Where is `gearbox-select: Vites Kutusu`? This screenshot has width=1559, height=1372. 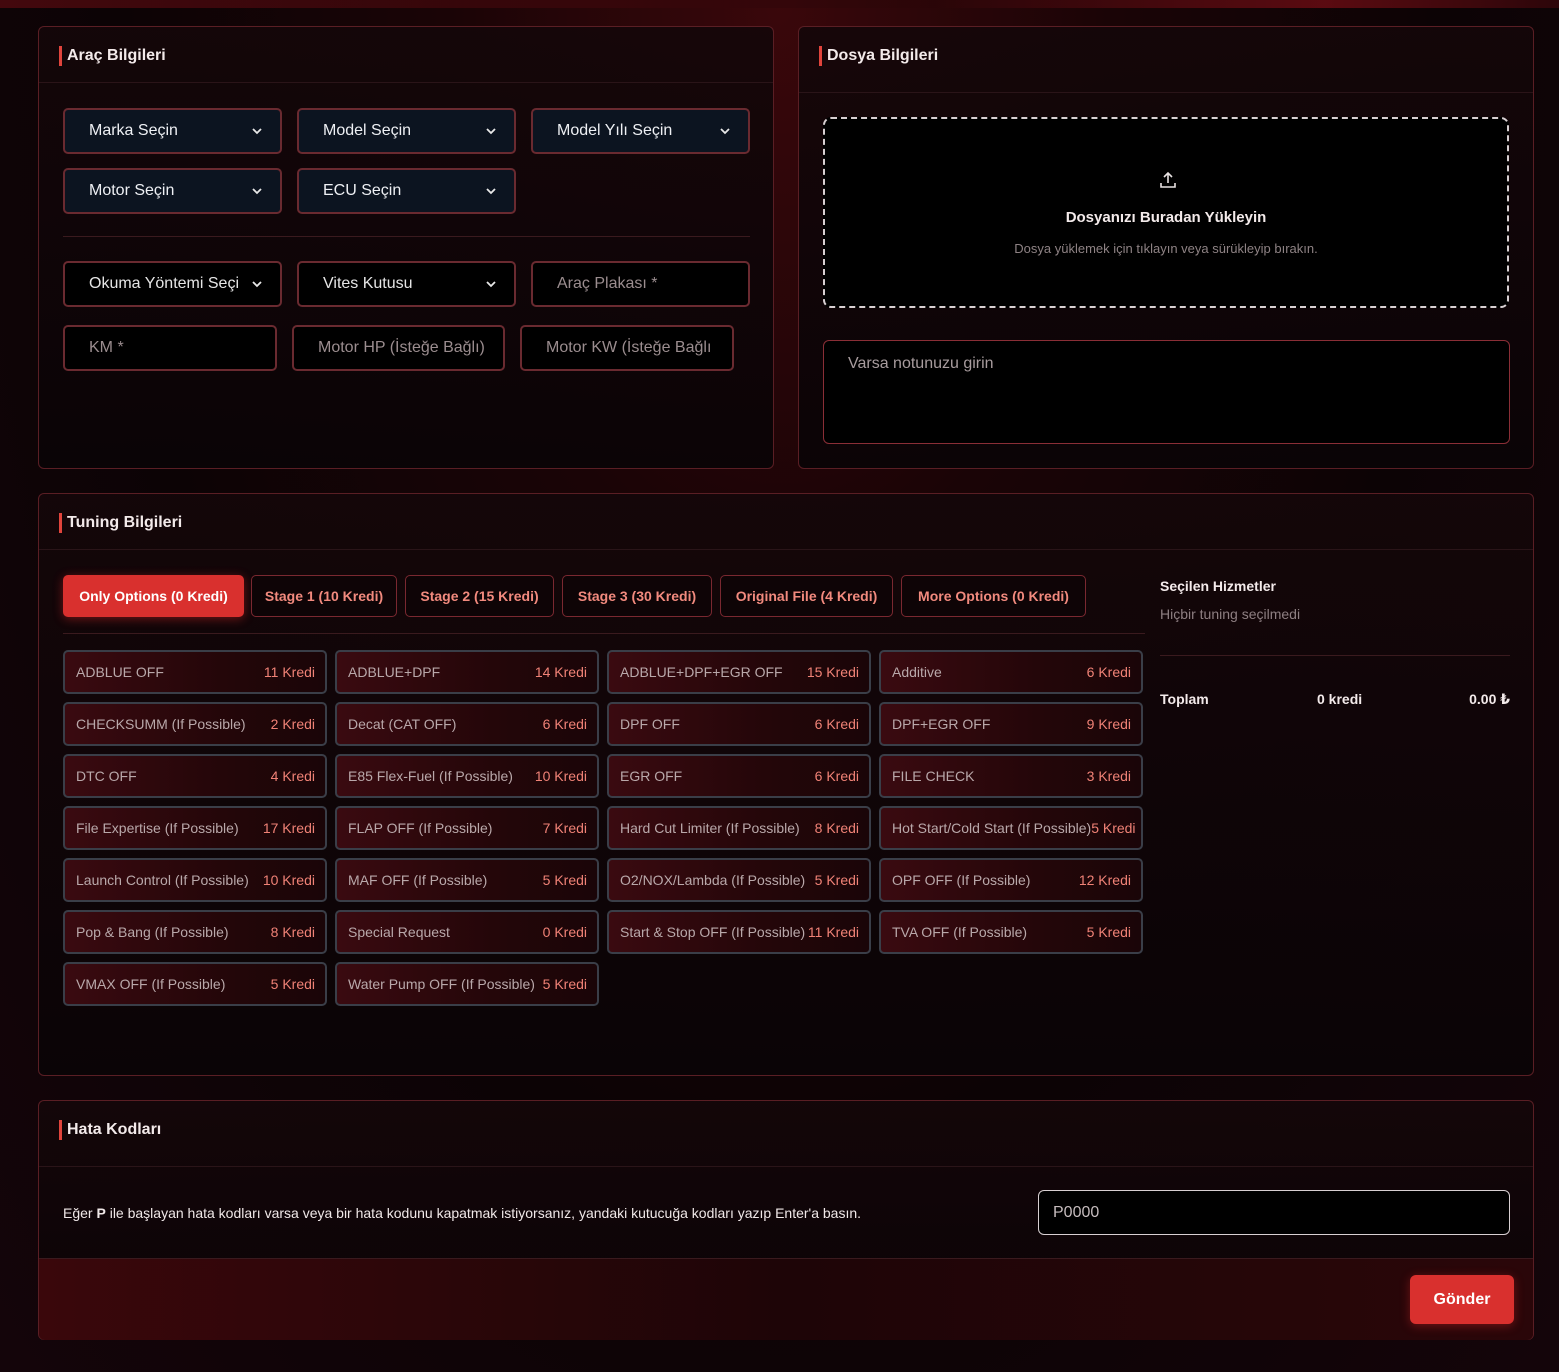 gearbox-select: Vites Kutusu is located at coordinates (406, 284).